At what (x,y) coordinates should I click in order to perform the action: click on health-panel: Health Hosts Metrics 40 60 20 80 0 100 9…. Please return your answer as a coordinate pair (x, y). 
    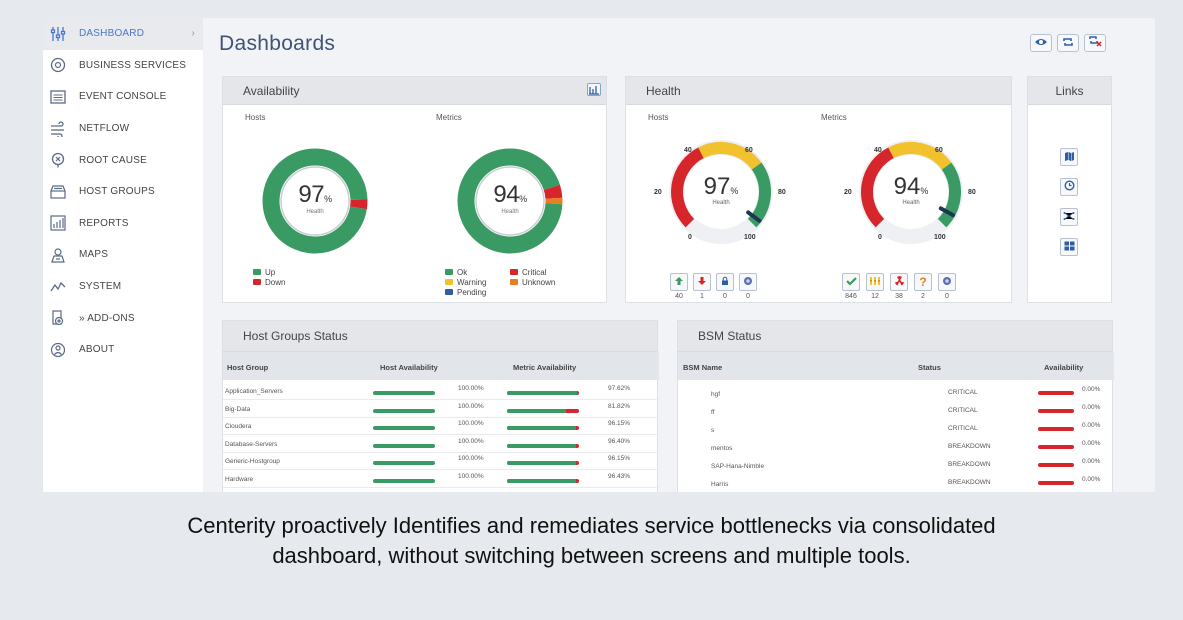
    Looking at the image, I should click on (818, 189).